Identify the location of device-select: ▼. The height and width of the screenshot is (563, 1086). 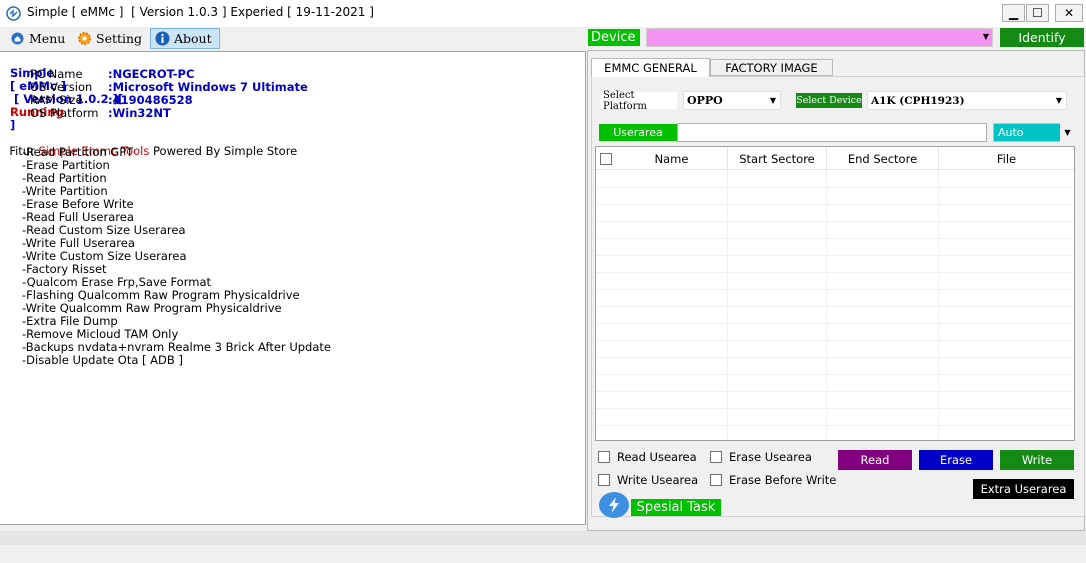
(819, 37).